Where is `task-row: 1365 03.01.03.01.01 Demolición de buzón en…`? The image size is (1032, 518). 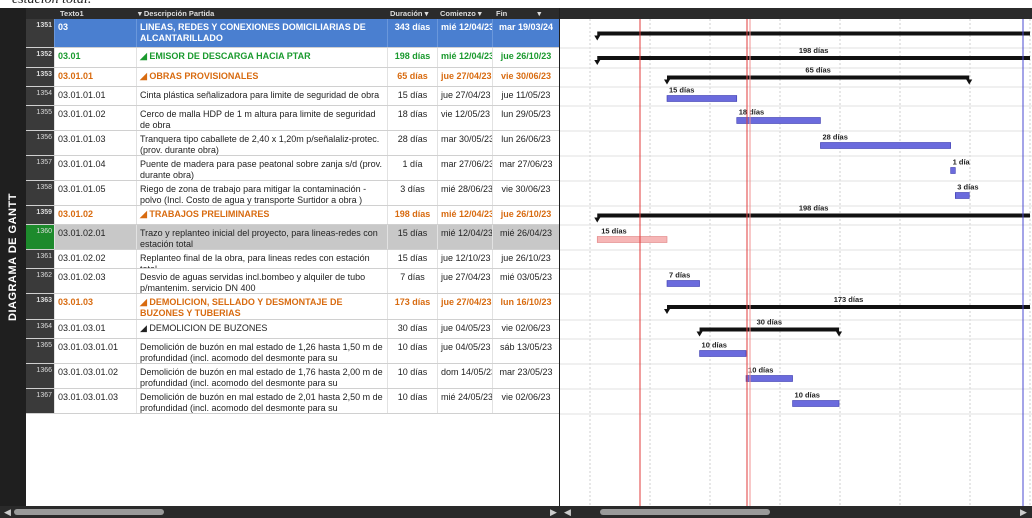 task-row: 1365 03.01.03.01.01 Demolición de buzón en… is located at coordinates (292, 351).